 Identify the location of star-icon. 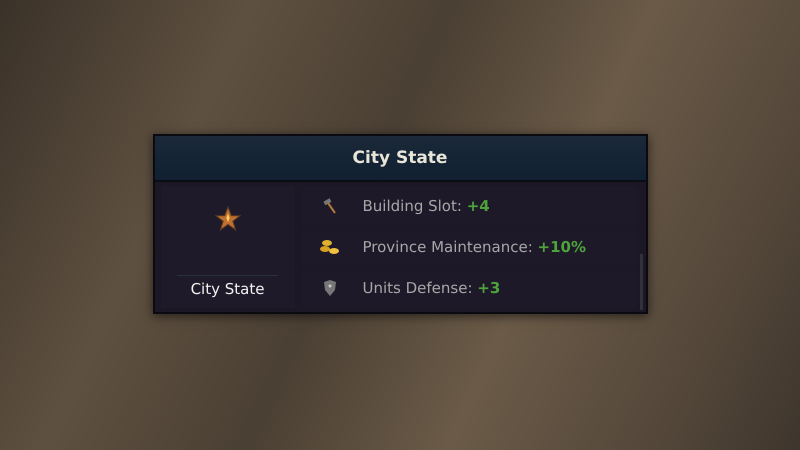
(227, 219).